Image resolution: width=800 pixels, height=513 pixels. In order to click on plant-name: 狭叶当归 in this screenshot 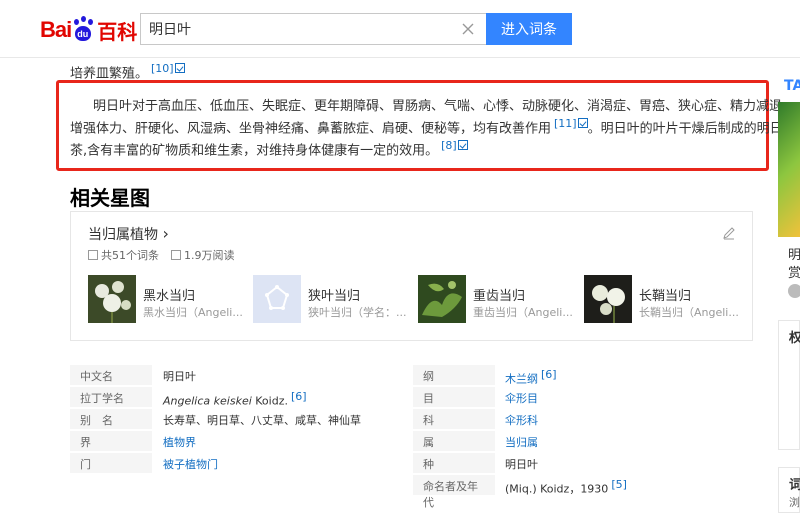, I will do `click(334, 296)`.